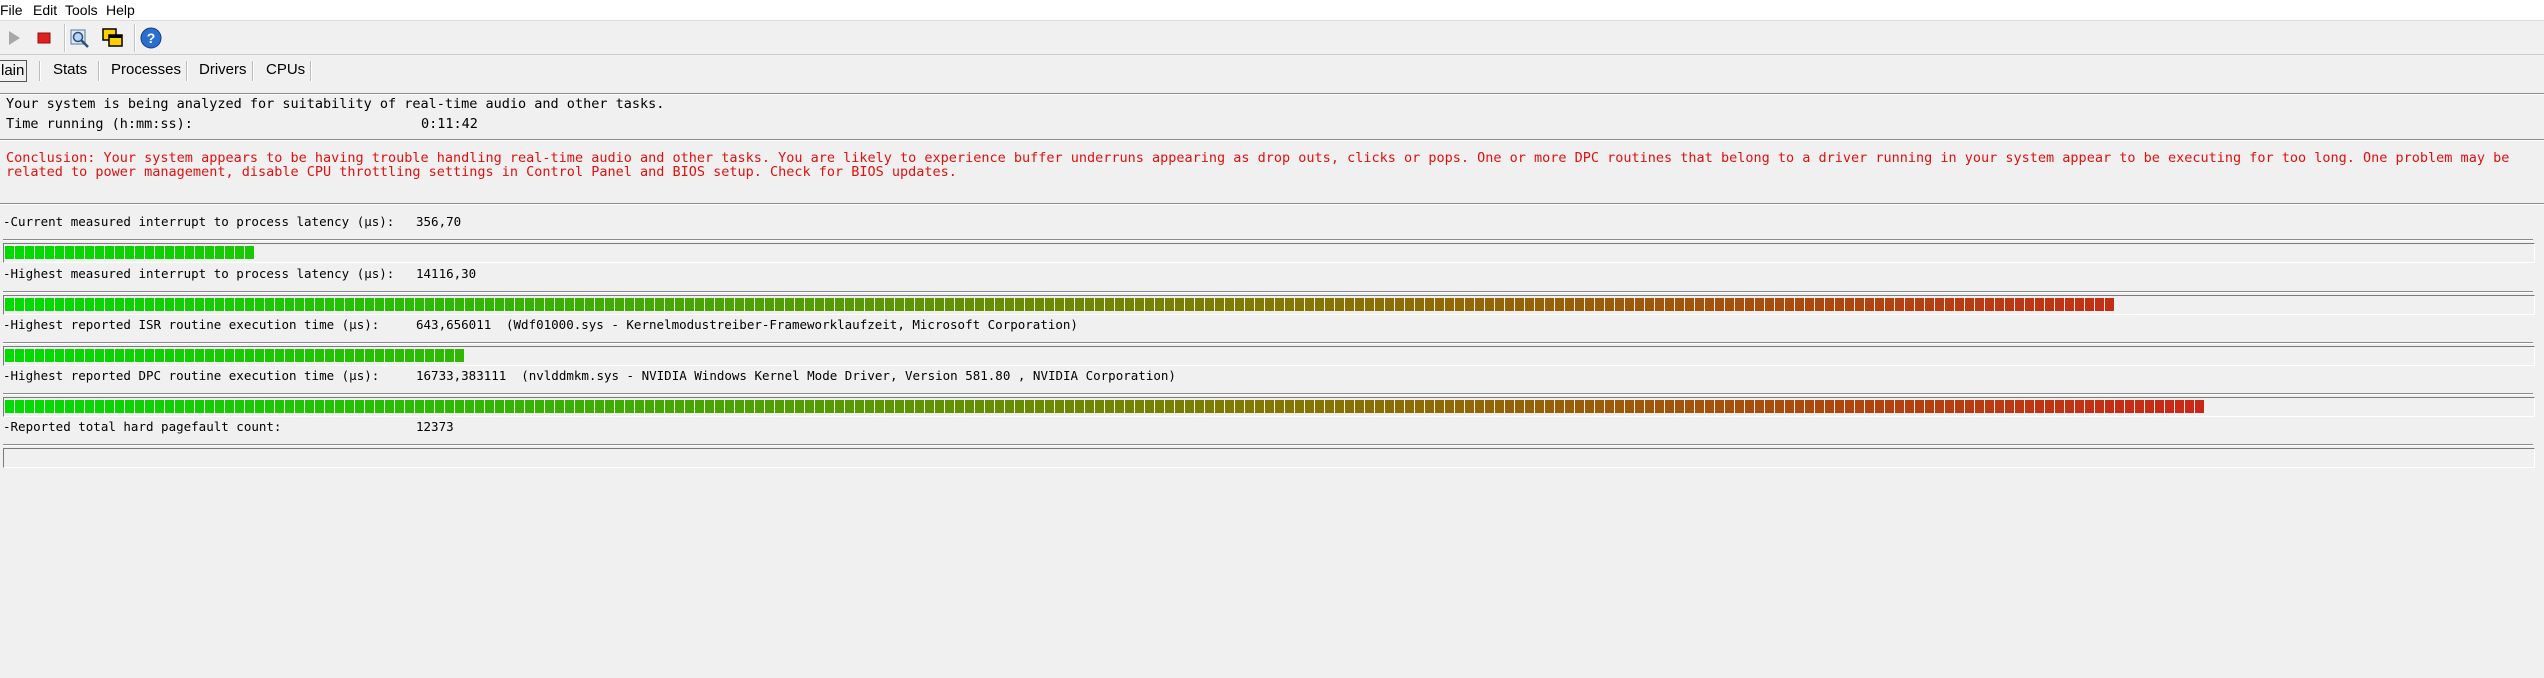 Image resolution: width=2544 pixels, height=678 pixels. I want to click on tab-processes: Processes, so click(146, 70).